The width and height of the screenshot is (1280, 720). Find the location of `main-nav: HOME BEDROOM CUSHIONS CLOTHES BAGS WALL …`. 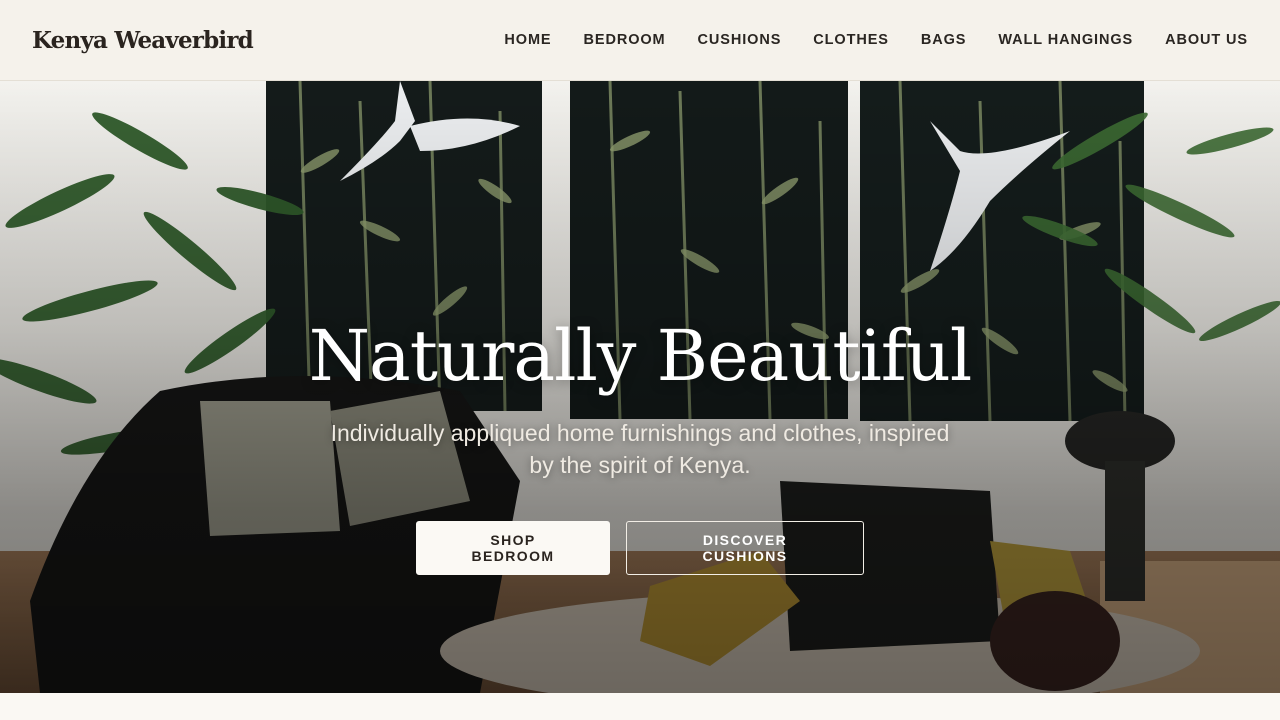

main-nav: HOME BEDROOM CUSHIONS CLOTHES BAGS WALL … is located at coordinates (876, 40).